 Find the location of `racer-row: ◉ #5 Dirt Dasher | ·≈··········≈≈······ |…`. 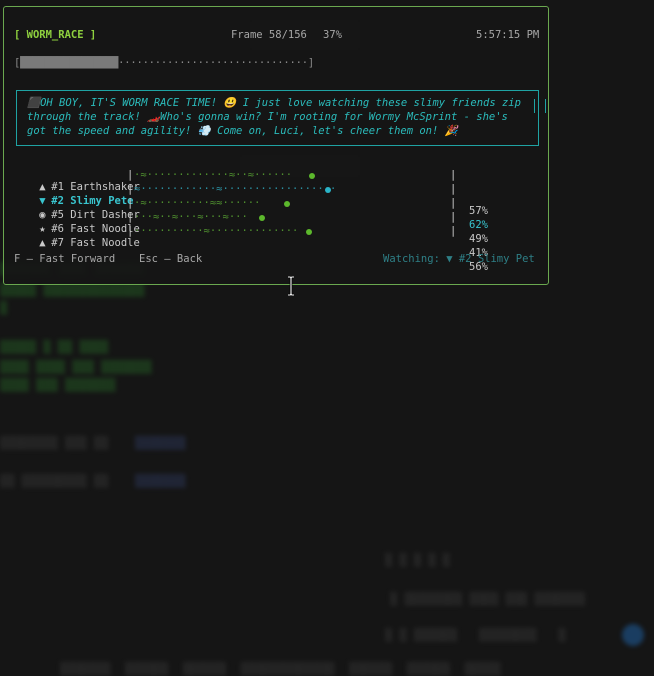

racer-row: ◉ #5 Dirt Dasher | ·≈··········≈≈······ |… is located at coordinates (251, 221).